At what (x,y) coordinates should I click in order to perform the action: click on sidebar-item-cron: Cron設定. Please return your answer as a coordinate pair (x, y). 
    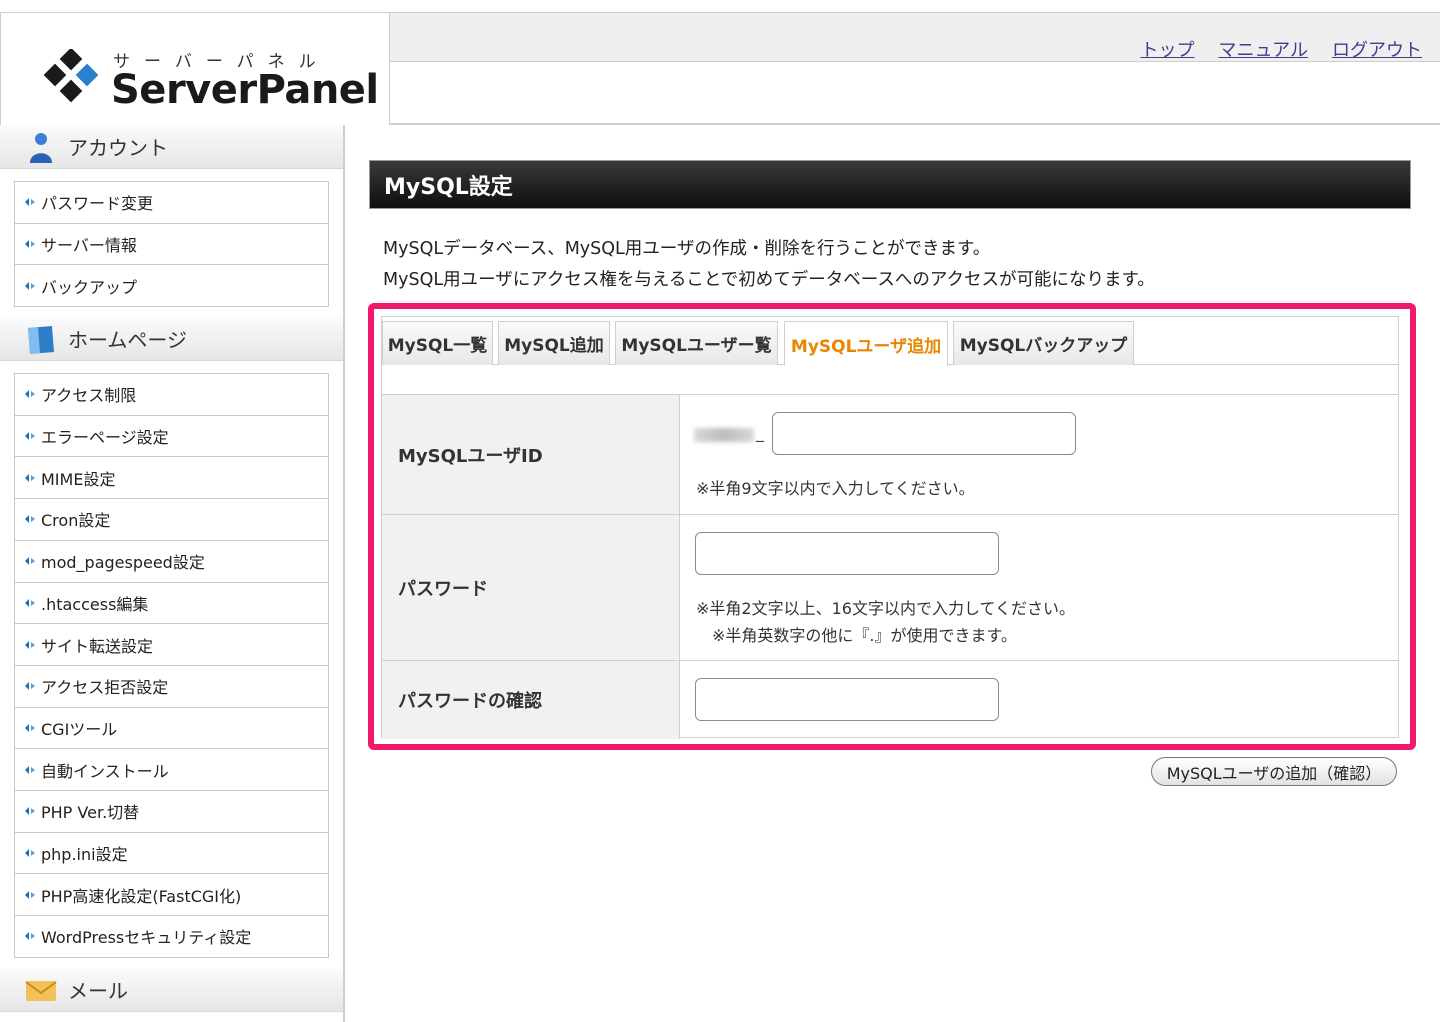
    Looking at the image, I should click on (171, 520).